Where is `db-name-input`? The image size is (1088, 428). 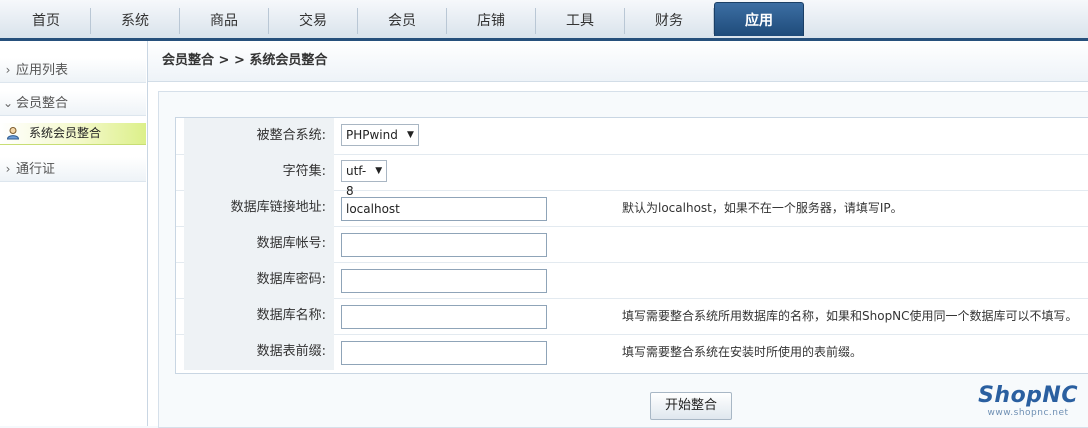 db-name-input is located at coordinates (444, 317).